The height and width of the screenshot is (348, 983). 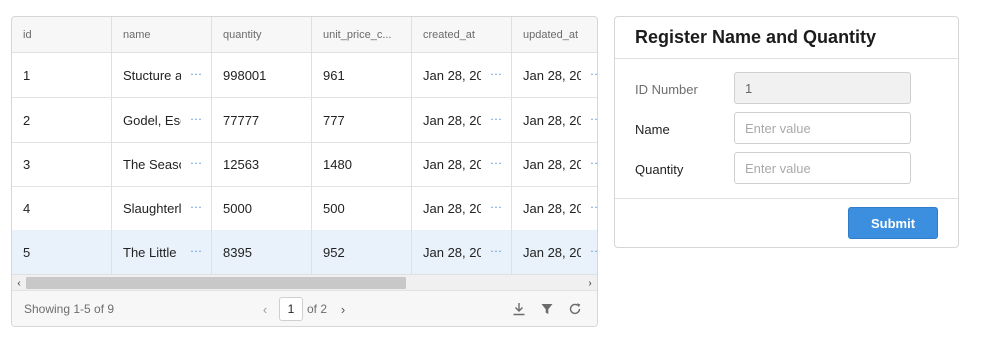 What do you see at coordinates (62, 34) in the screenshot?
I see `column-header-id: id` at bounding box center [62, 34].